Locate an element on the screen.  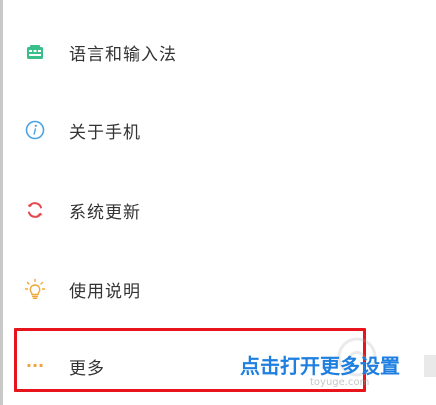
info-icon is located at coordinates (35, 130).